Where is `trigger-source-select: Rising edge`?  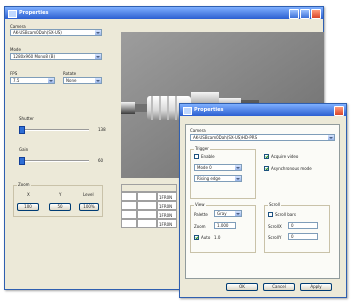 trigger-source-select: Rising edge is located at coordinates (218, 178).